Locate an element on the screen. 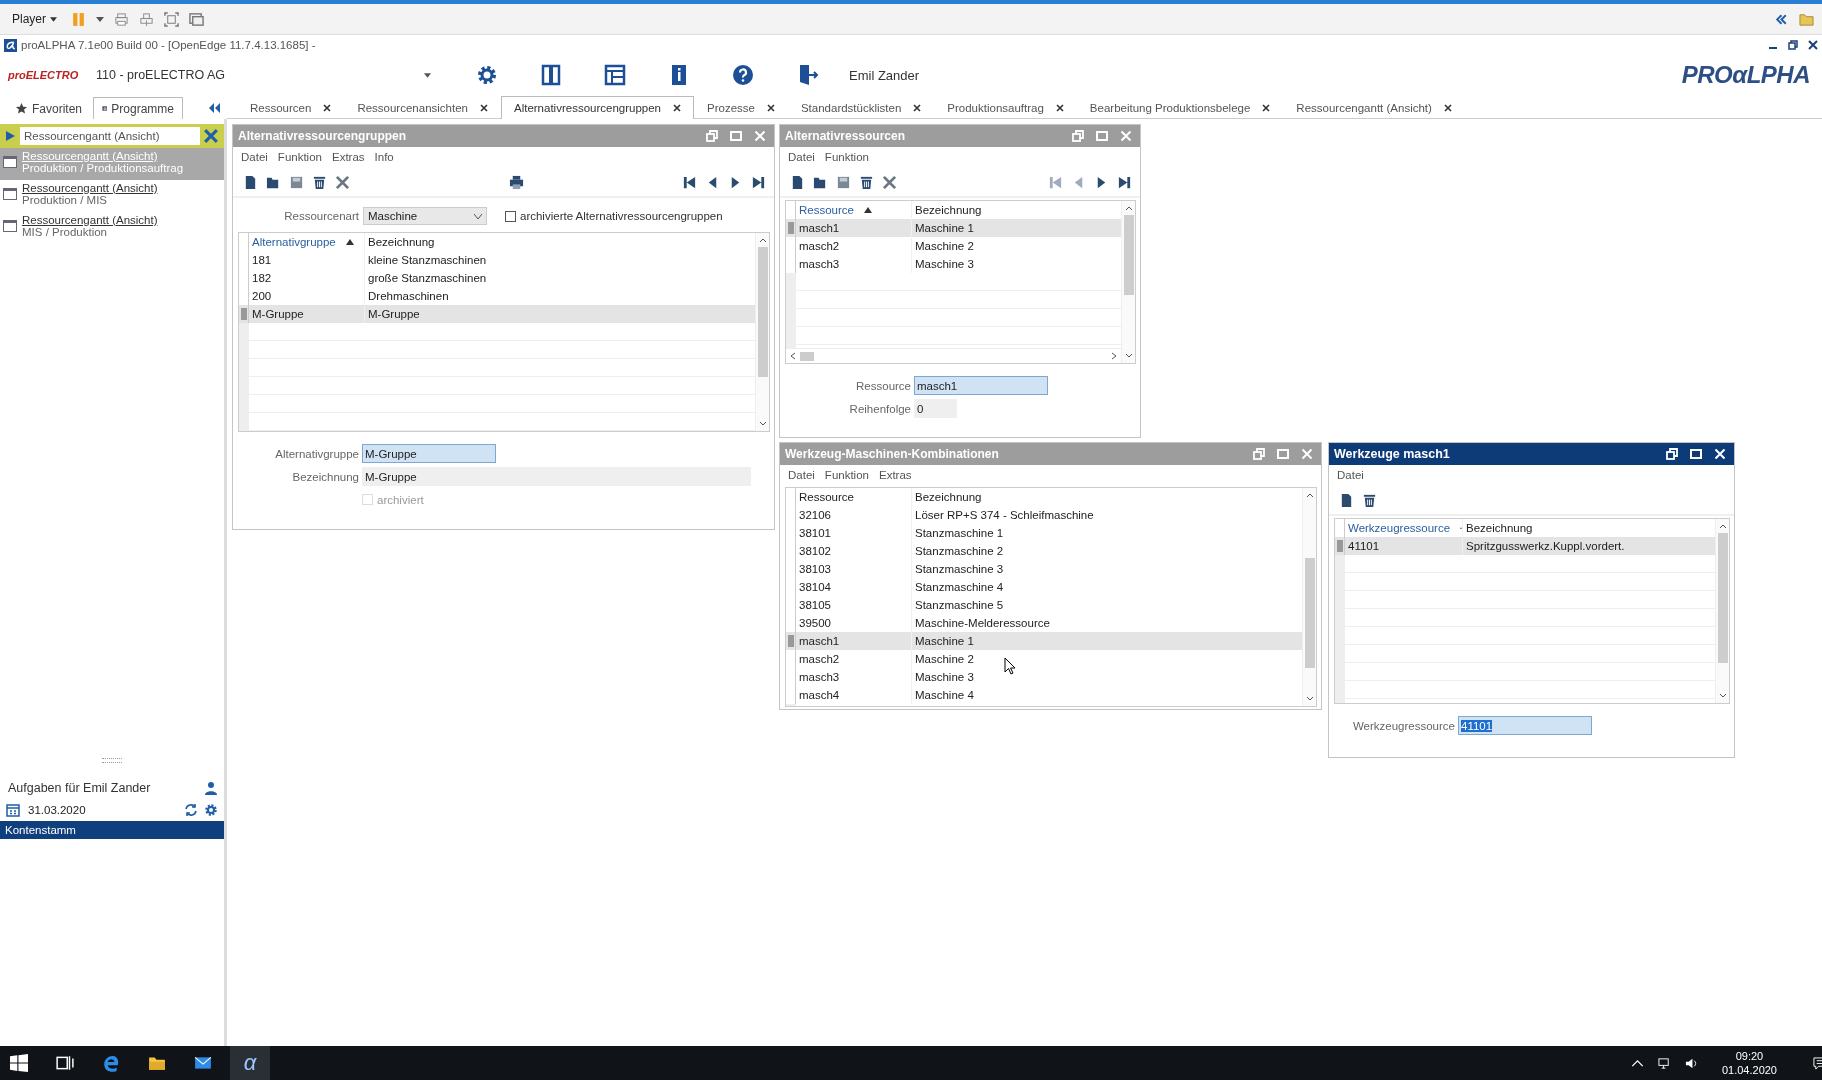 The height and width of the screenshot is (1080, 1822). maximize-icon is located at coordinates (1696, 454).